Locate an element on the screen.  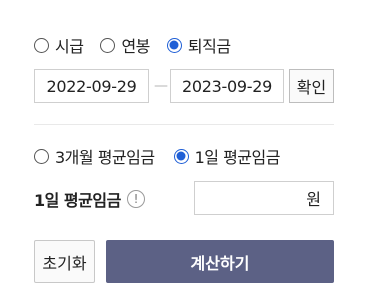
radio-hourly-label: 시급 is located at coordinates (69, 46).